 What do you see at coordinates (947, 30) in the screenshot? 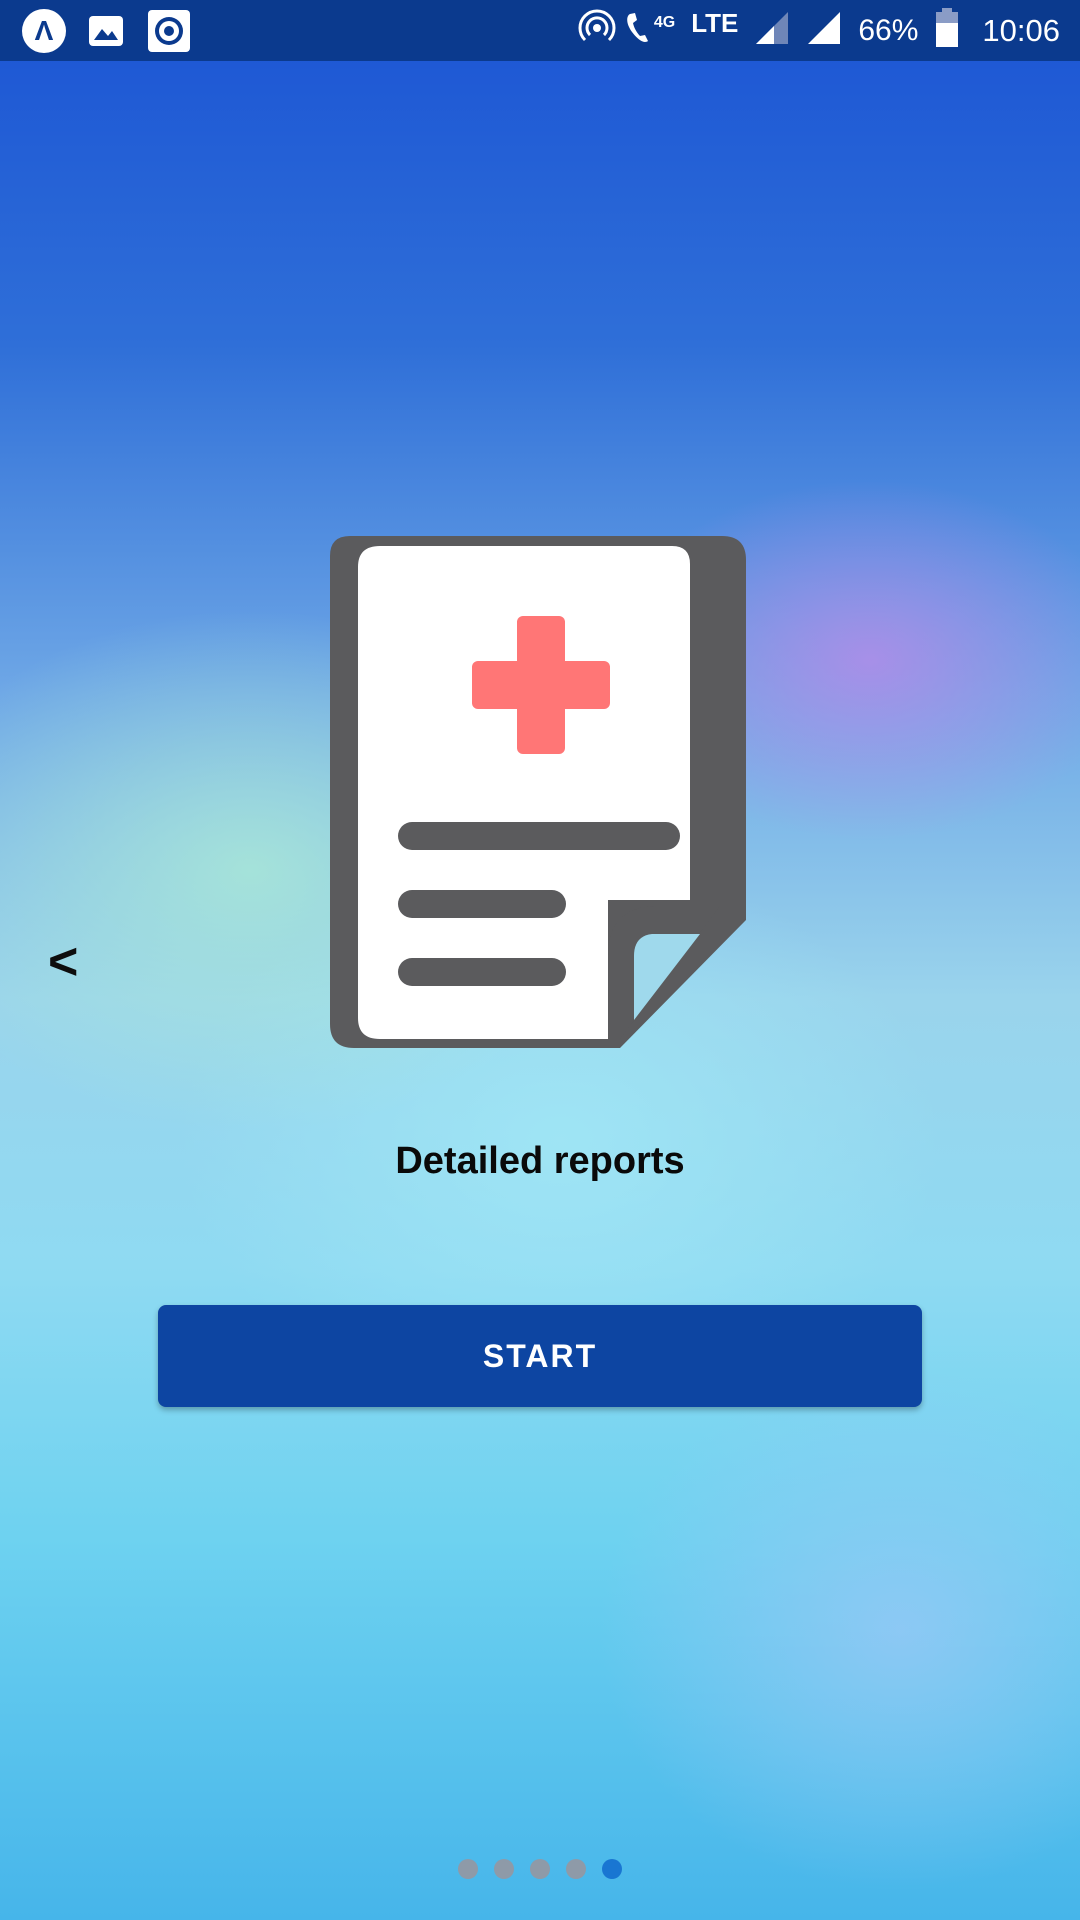
I see `battery-icon` at bounding box center [947, 30].